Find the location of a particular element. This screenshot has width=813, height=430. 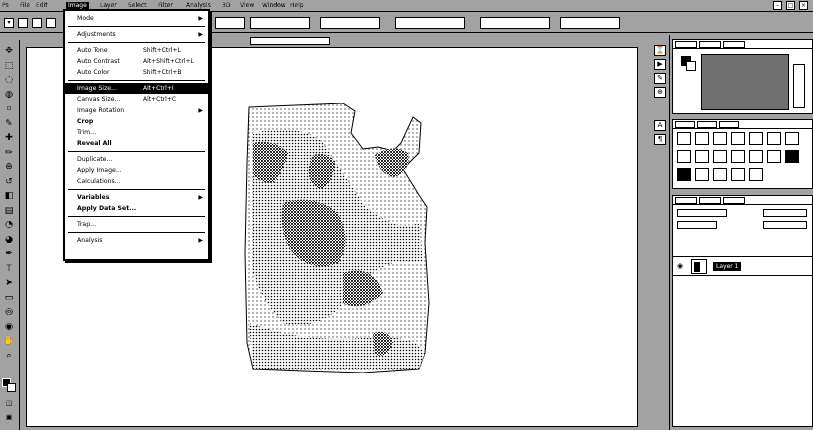

blend-mode-select is located at coordinates (702, 213).